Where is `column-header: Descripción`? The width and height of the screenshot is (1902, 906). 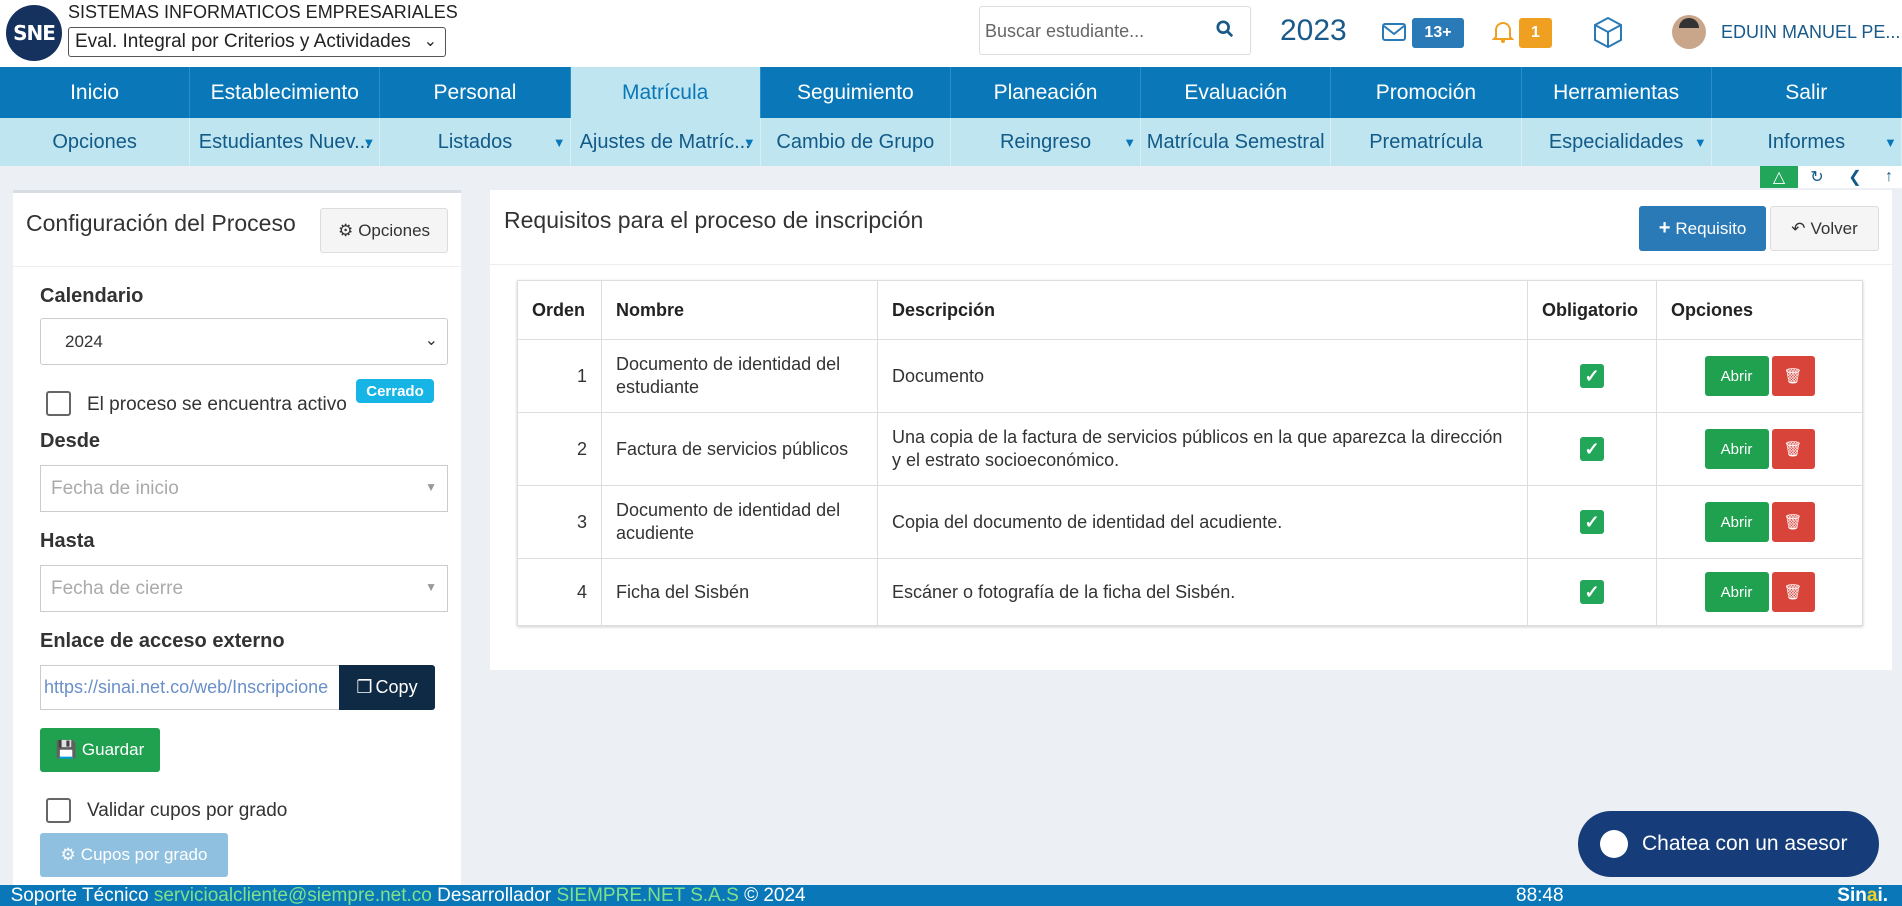
column-header: Descripción is located at coordinates (1202, 310).